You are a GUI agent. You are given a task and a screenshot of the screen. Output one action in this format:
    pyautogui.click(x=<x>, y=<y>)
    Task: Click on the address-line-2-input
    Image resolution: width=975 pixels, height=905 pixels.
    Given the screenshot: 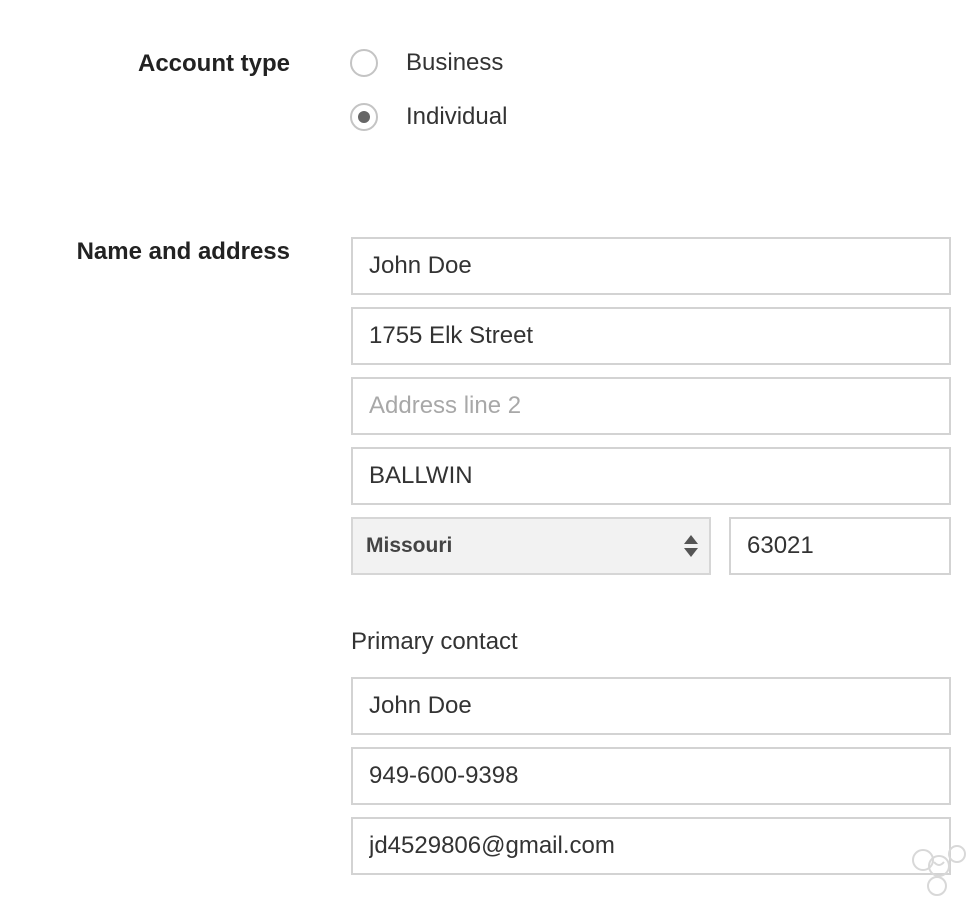 What is the action you would take?
    pyautogui.click(x=651, y=406)
    